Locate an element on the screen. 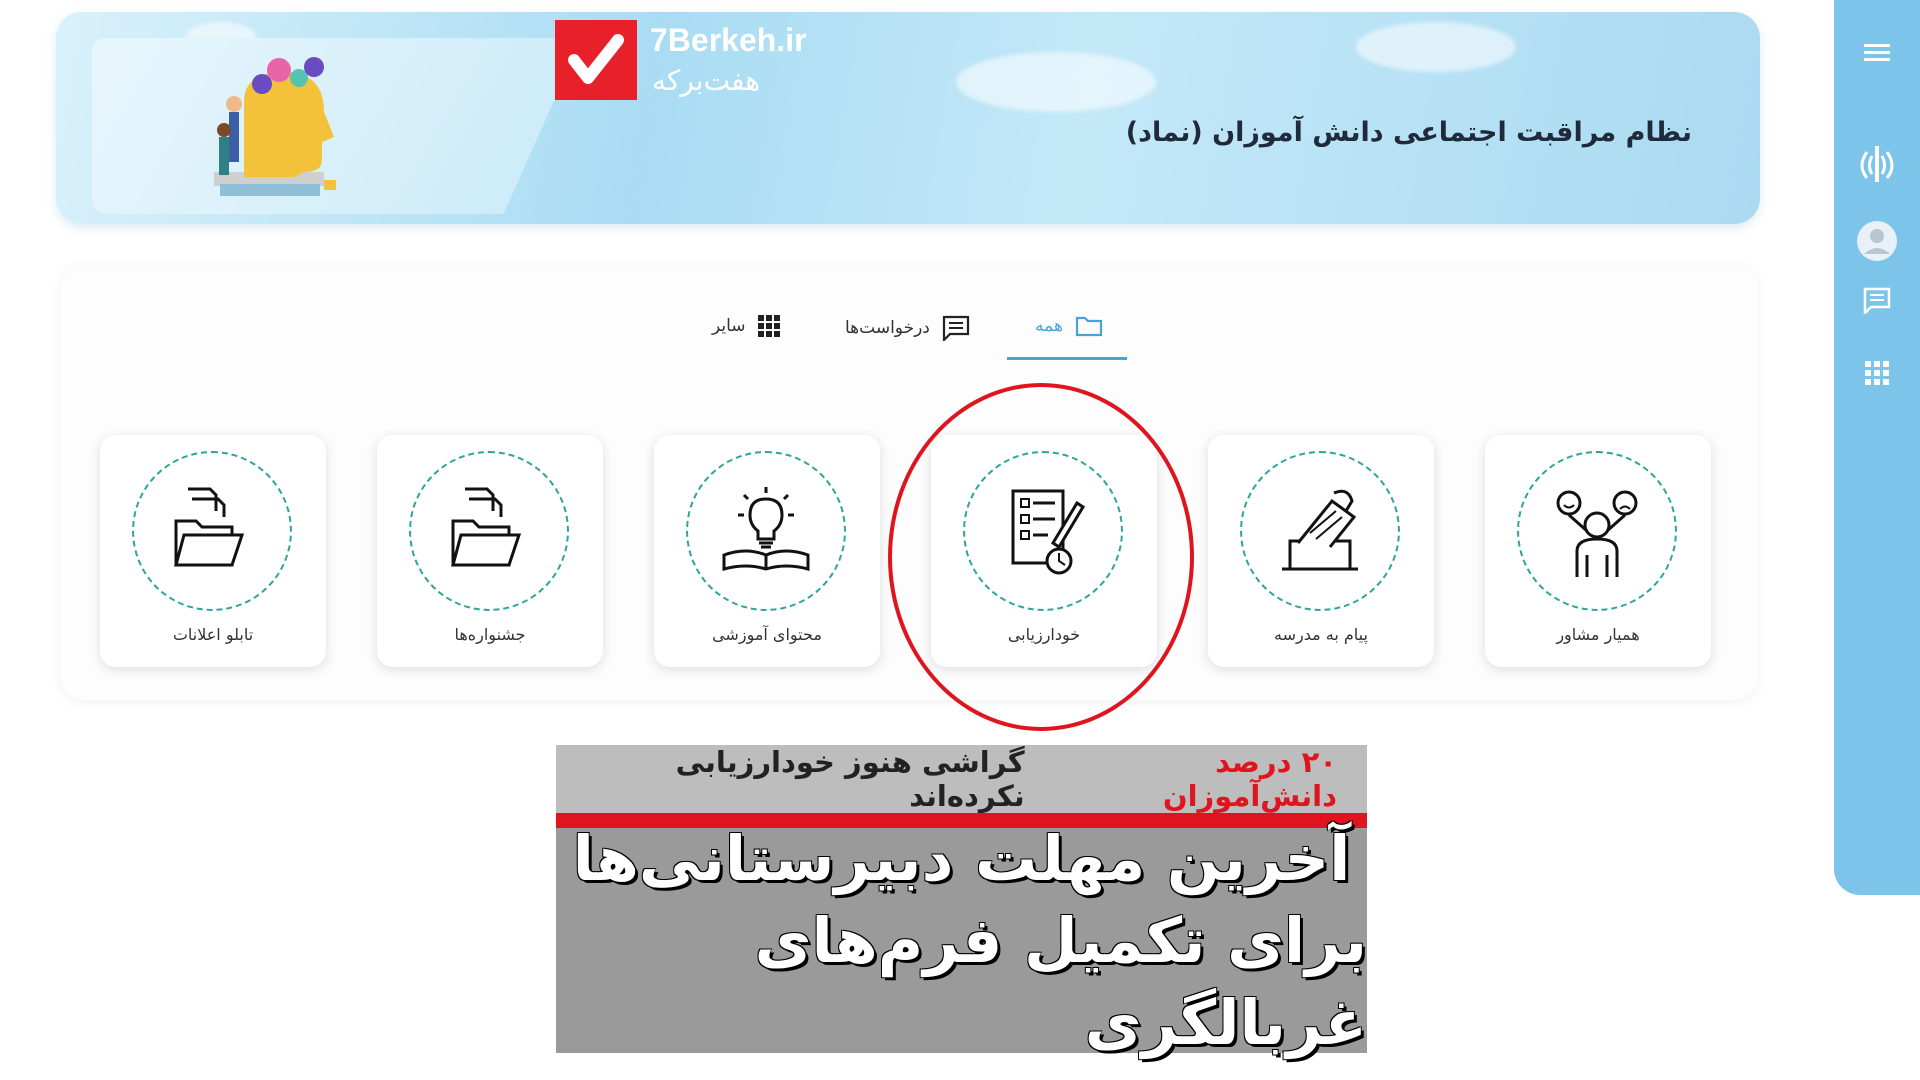 This screenshot has width=1920, height=1080. tab-requests-label: درخواست‌ها is located at coordinates (887, 328).